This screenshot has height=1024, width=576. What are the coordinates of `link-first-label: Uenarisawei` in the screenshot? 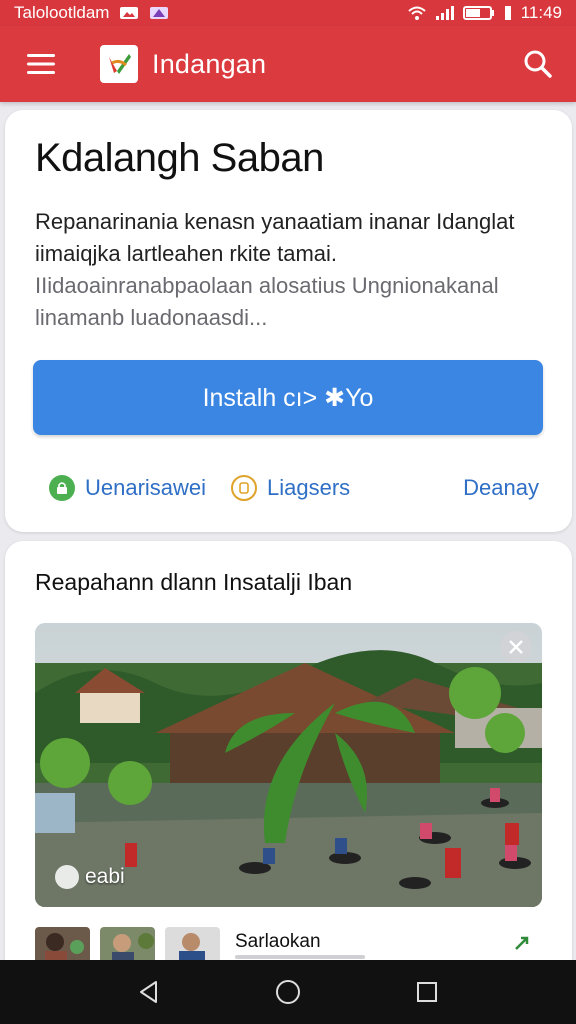 It's located at (146, 487).